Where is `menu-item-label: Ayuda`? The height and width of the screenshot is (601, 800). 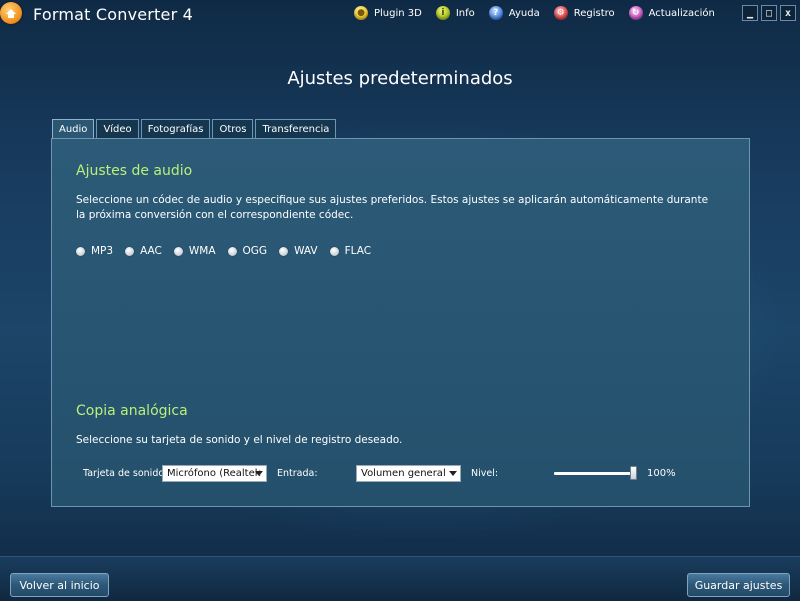 menu-item-label: Ayuda is located at coordinates (524, 13).